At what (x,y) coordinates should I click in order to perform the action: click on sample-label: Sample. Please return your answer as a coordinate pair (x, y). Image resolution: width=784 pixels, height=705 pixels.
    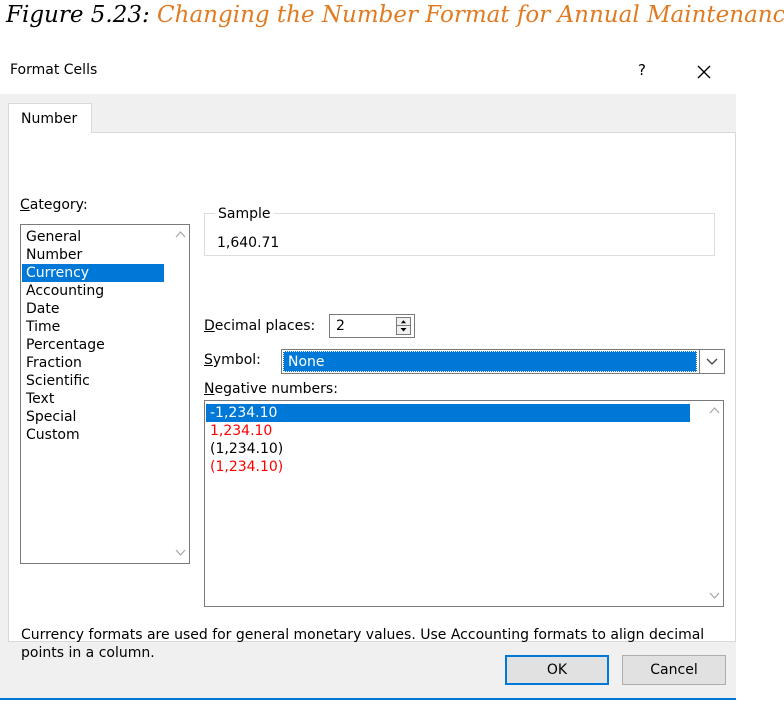
    Looking at the image, I should click on (244, 214).